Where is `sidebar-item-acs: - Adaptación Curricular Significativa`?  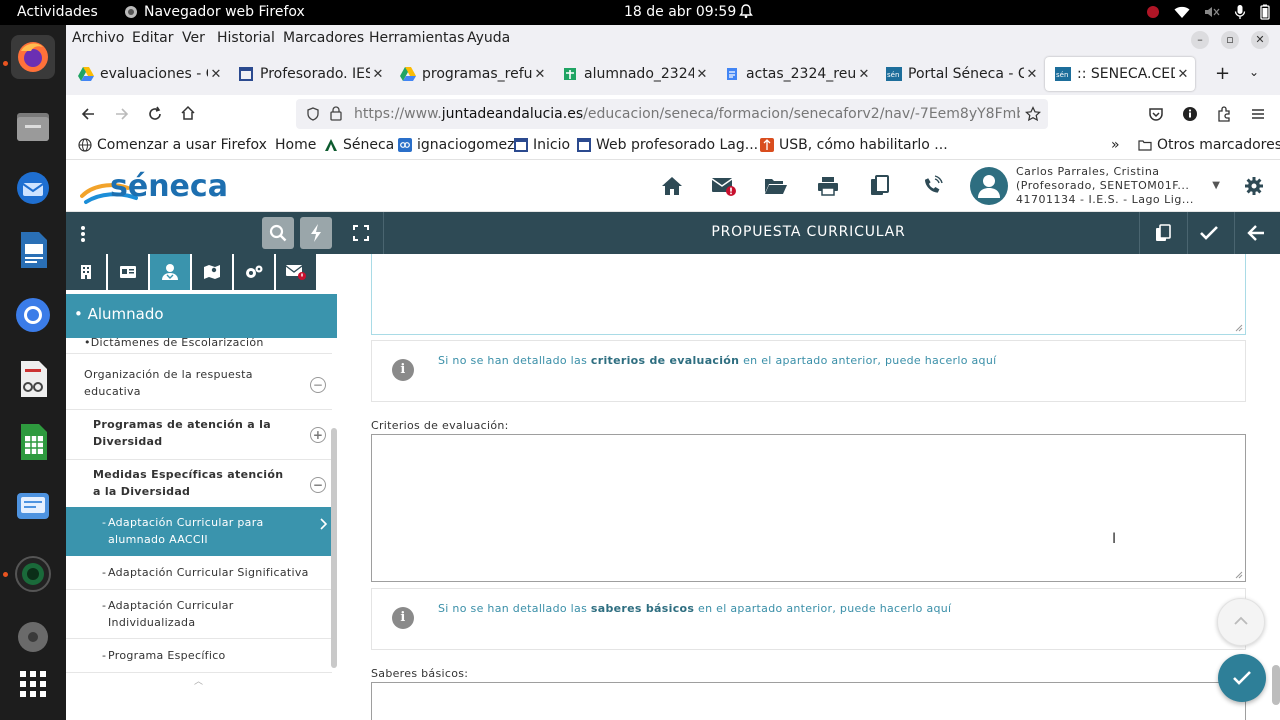
sidebar-item-acs: - Adaptación Curricular Significativa is located at coordinates (199, 573).